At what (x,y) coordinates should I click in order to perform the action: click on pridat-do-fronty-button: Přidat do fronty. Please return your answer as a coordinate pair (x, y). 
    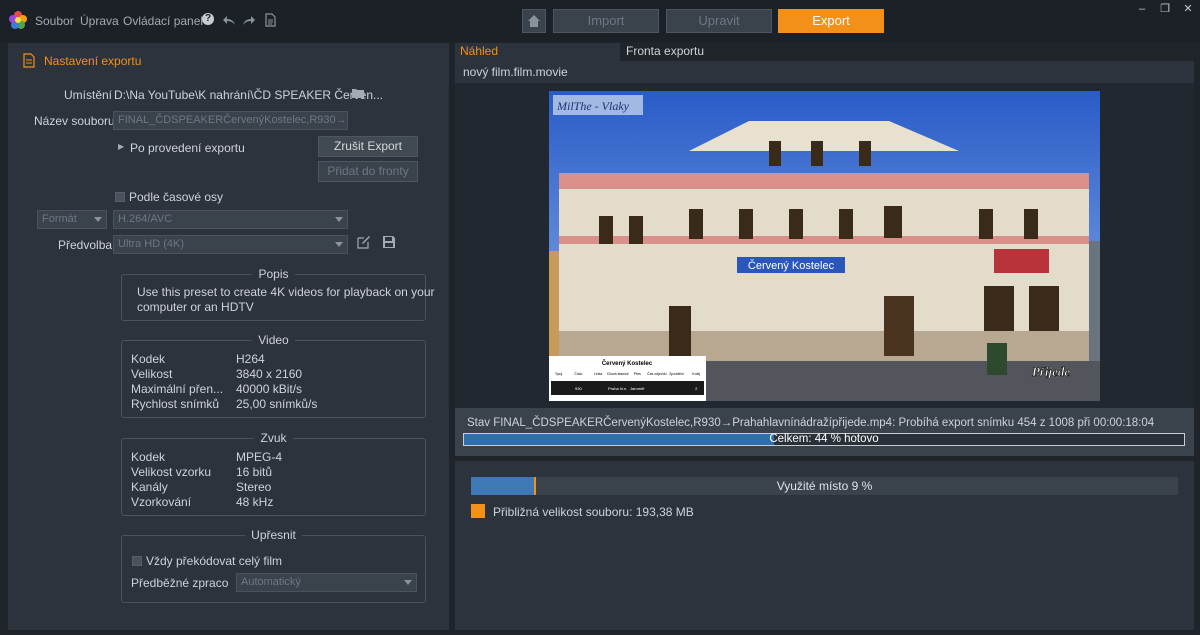
    Looking at the image, I should click on (368, 171).